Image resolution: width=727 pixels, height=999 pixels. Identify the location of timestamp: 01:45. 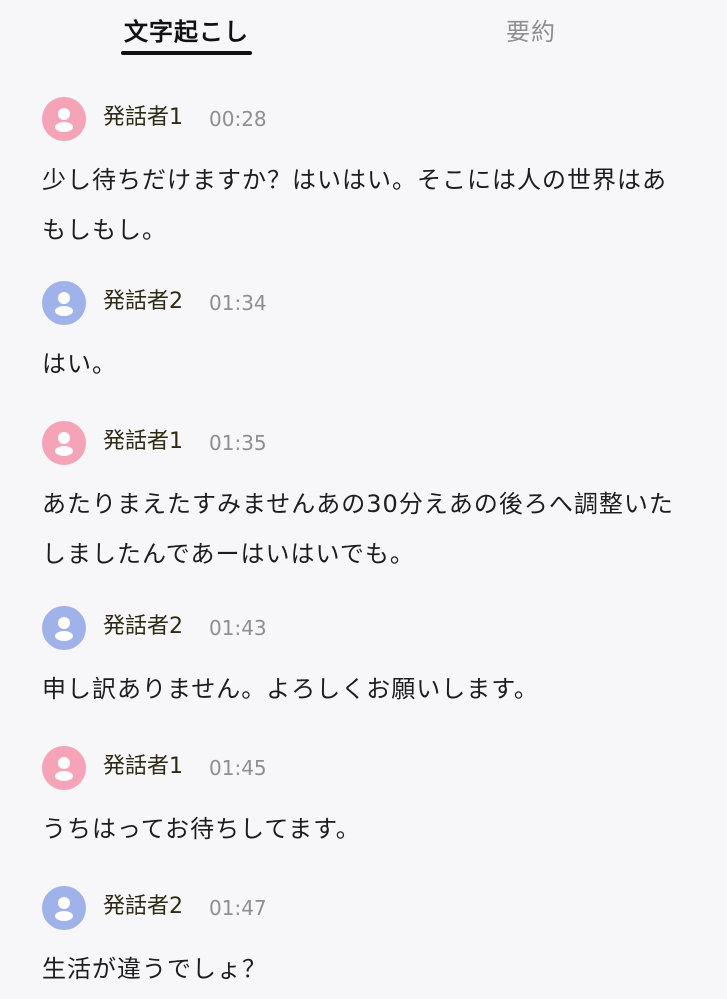
(238, 768).